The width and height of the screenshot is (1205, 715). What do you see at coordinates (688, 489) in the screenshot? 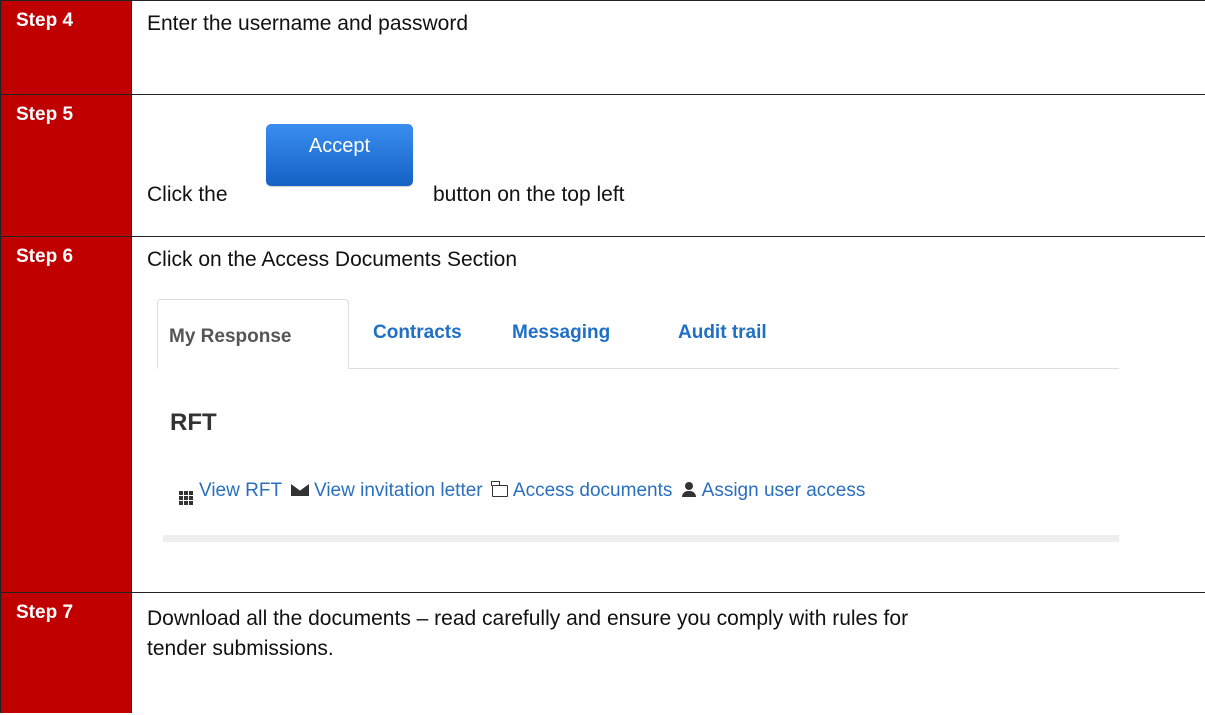
I see `user-icon` at bounding box center [688, 489].